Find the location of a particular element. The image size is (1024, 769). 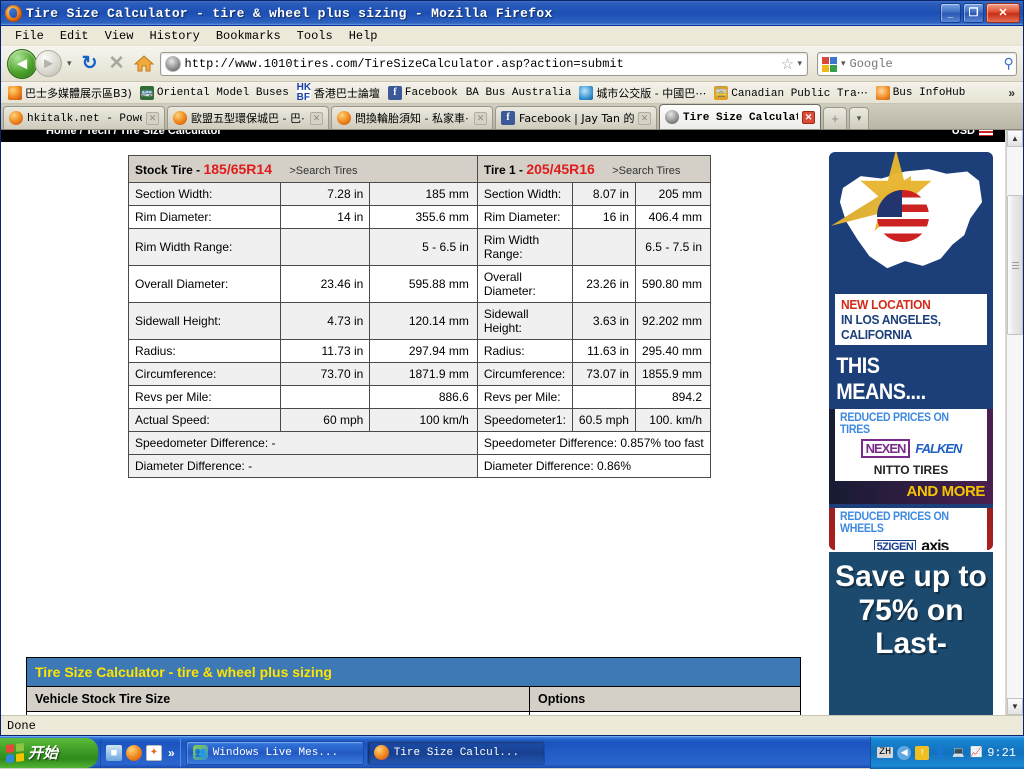

system-tray: ZH ◀ ! 👤 💻 📈 9:21 is located at coordinates (947, 753).